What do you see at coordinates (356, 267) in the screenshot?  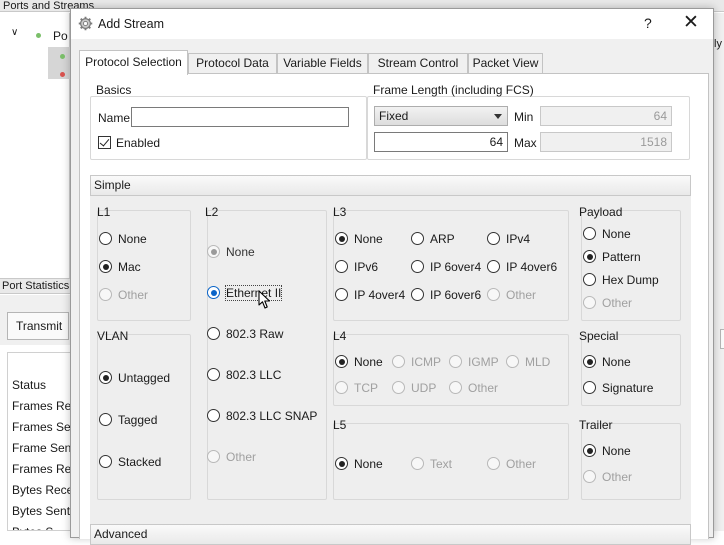 I see `l3-ipv6-radio: IPv6` at bounding box center [356, 267].